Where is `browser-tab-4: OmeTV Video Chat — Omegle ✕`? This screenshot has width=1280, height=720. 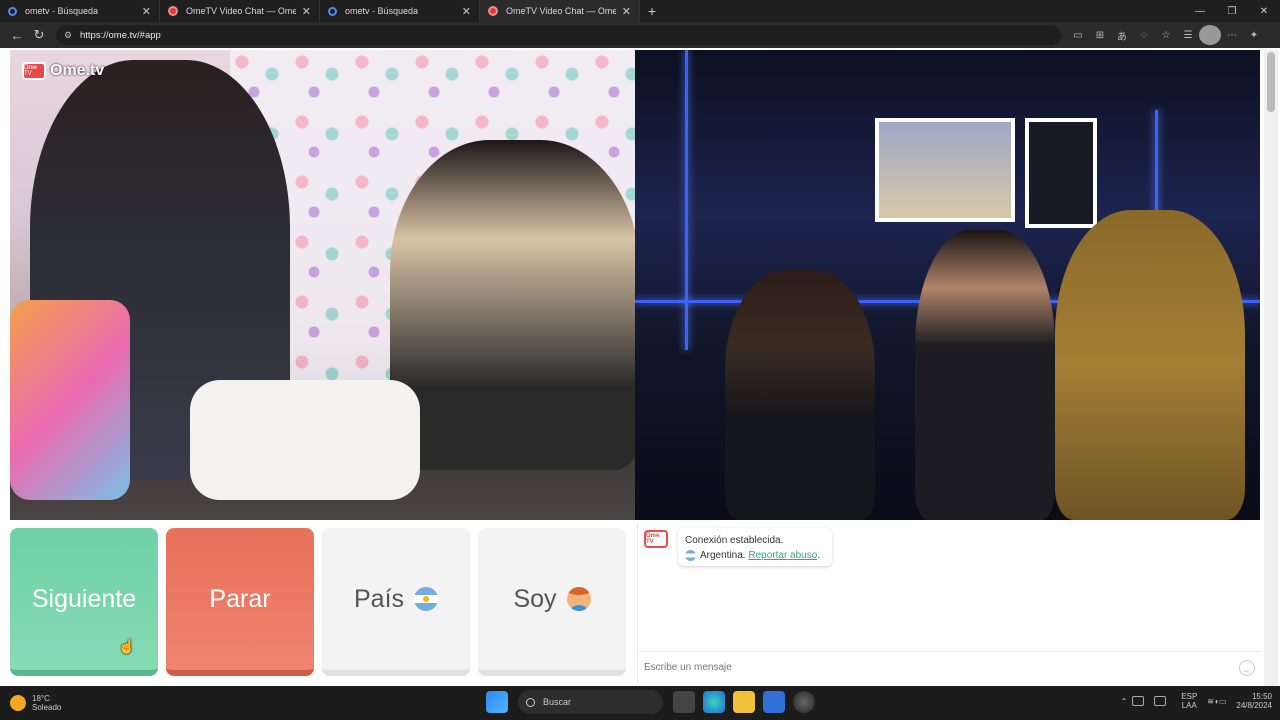
browser-tab-4: OmeTV Video Chat — Omegle ✕ is located at coordinates (560, 11).